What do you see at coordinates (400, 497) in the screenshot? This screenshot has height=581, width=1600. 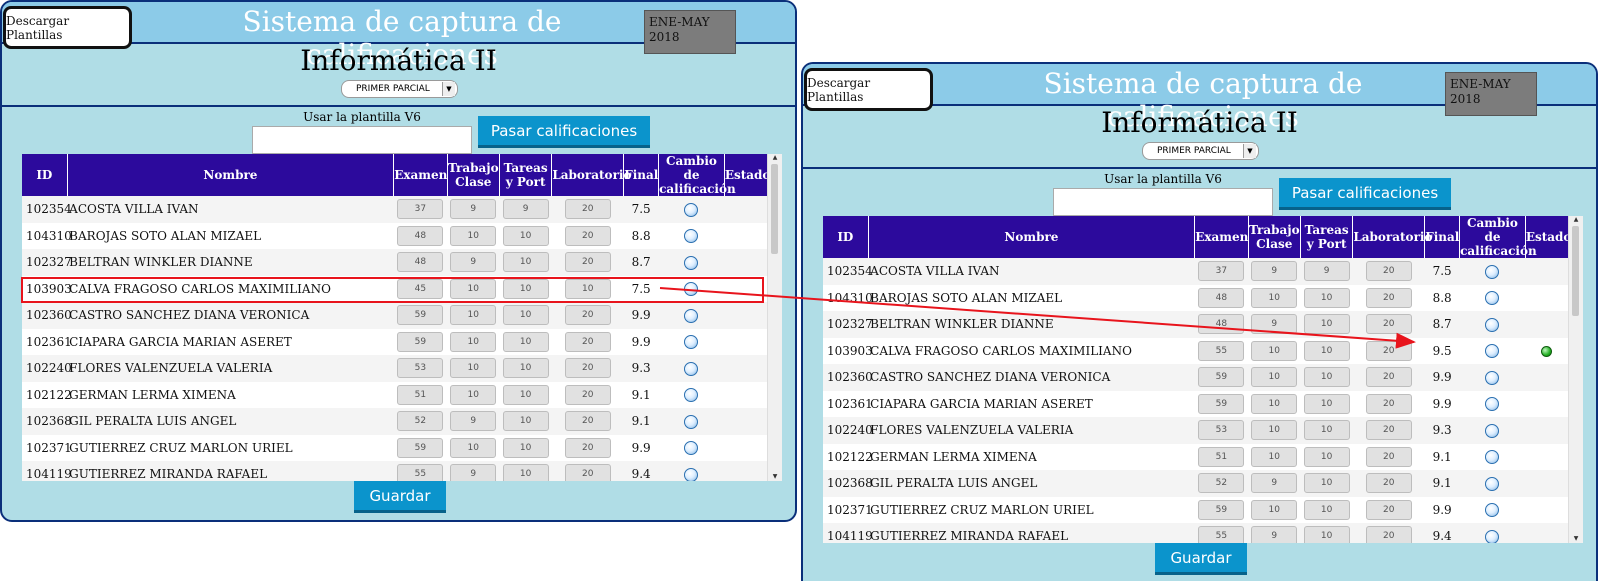 I see `save-button: Guardar` at bounding box center [400, 497].